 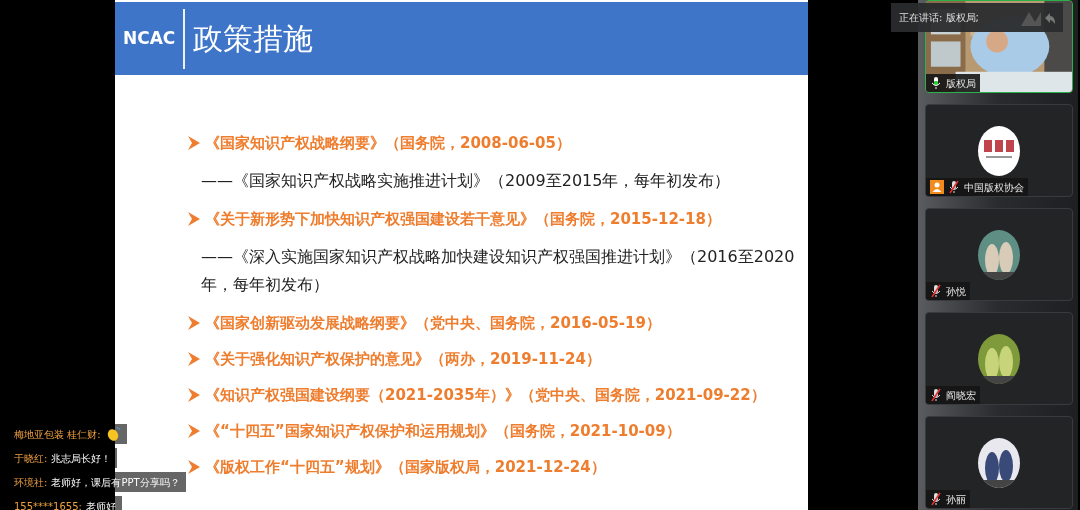 What do you see at coordinates (433, 323) in the screenshot?
I see `policy-item: 《国家创新驱动发展战略纲要》（党中央、国务院，2016-05-19）` at bounding box center [433, 323].